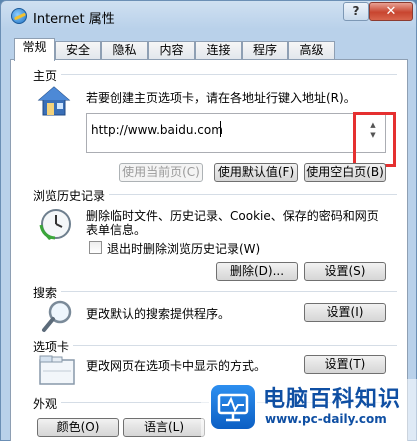  I want to click on delete-on-exit-label: 退出时删除浏览历史记录(W), so click(183, 248).